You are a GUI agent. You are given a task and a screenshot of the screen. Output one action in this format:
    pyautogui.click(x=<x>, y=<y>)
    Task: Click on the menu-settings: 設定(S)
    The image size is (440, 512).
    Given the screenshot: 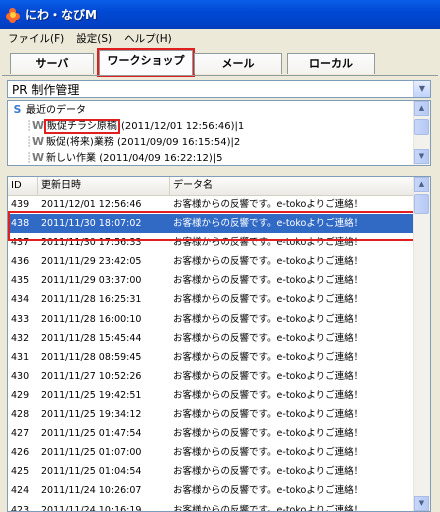 What is the action you would take?
    pyautogui.click(x=92, y=38)
    